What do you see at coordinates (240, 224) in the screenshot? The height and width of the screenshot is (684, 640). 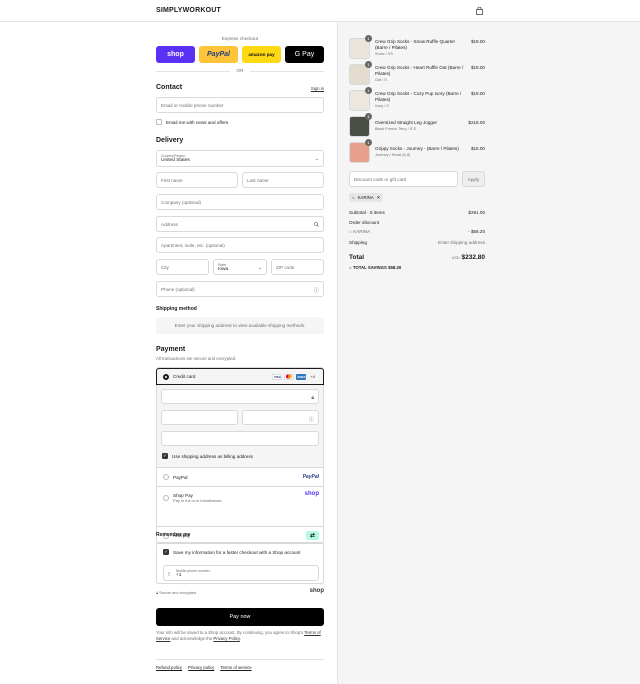 I see `address-field: Address` at bounding box center [240, 224].